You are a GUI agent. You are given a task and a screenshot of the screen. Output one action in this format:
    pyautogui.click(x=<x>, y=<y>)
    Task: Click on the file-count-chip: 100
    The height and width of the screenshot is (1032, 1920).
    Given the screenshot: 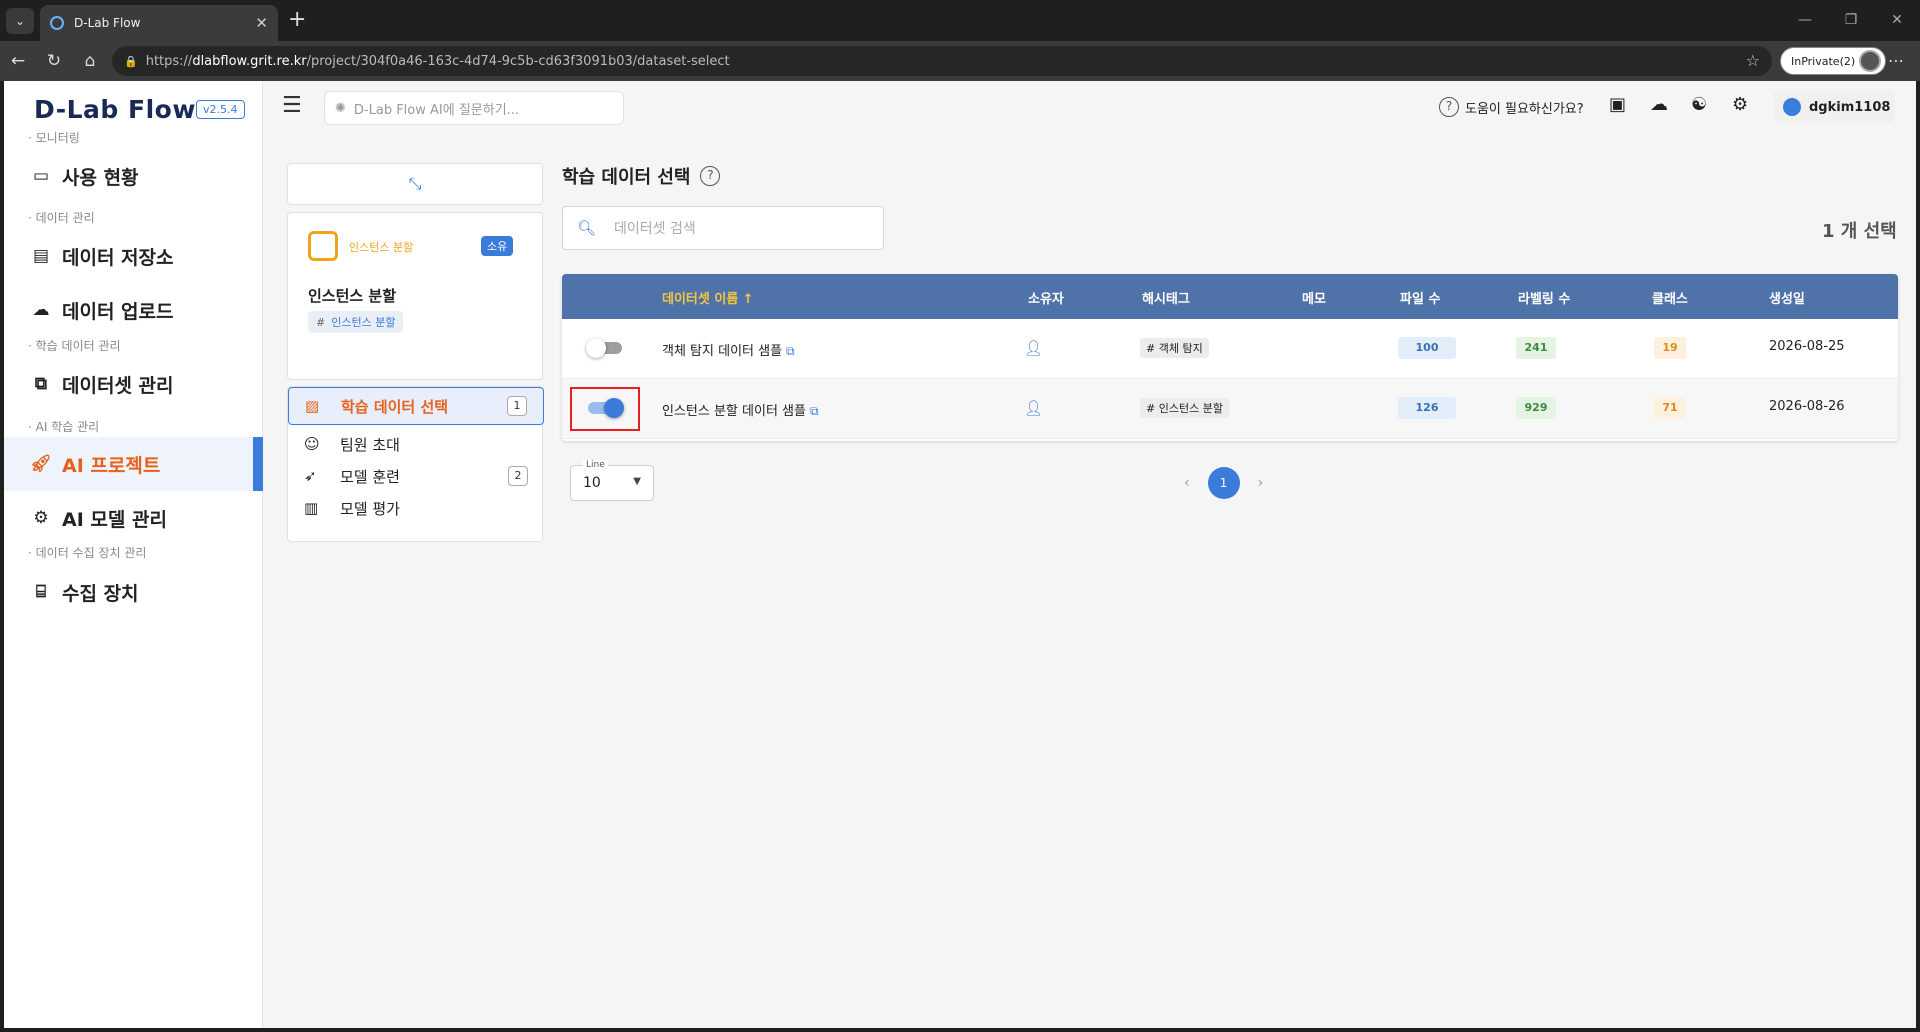 What is the action you would take?
    pyautogui.click(x=1427, y=348)
    